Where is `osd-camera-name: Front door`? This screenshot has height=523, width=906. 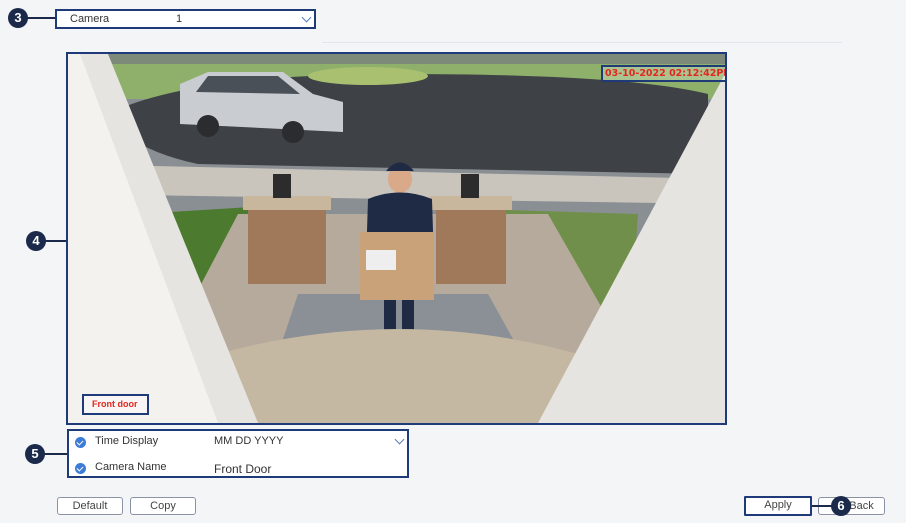 osd-camera-name: Front door is located at coordinates (115, 404).